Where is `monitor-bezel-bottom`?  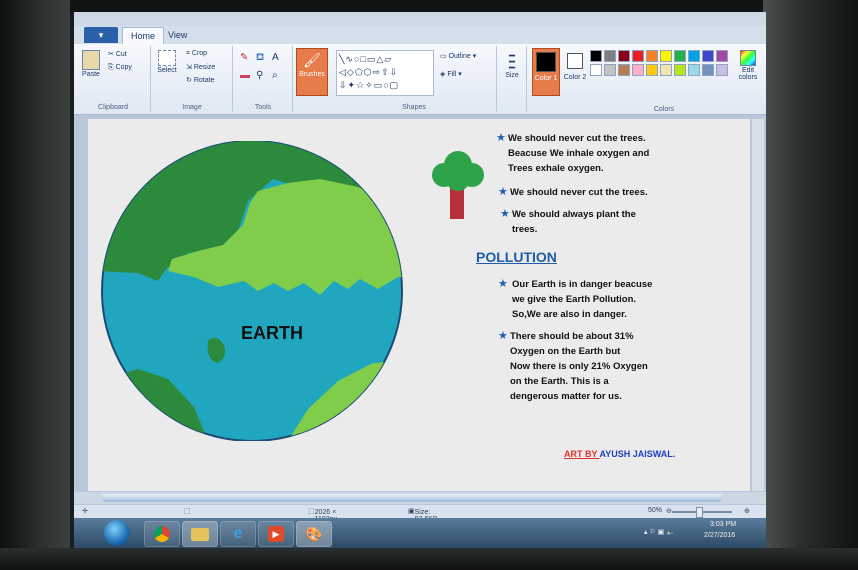
monitor-bezel-bottom is located at coordinates (429, 559).